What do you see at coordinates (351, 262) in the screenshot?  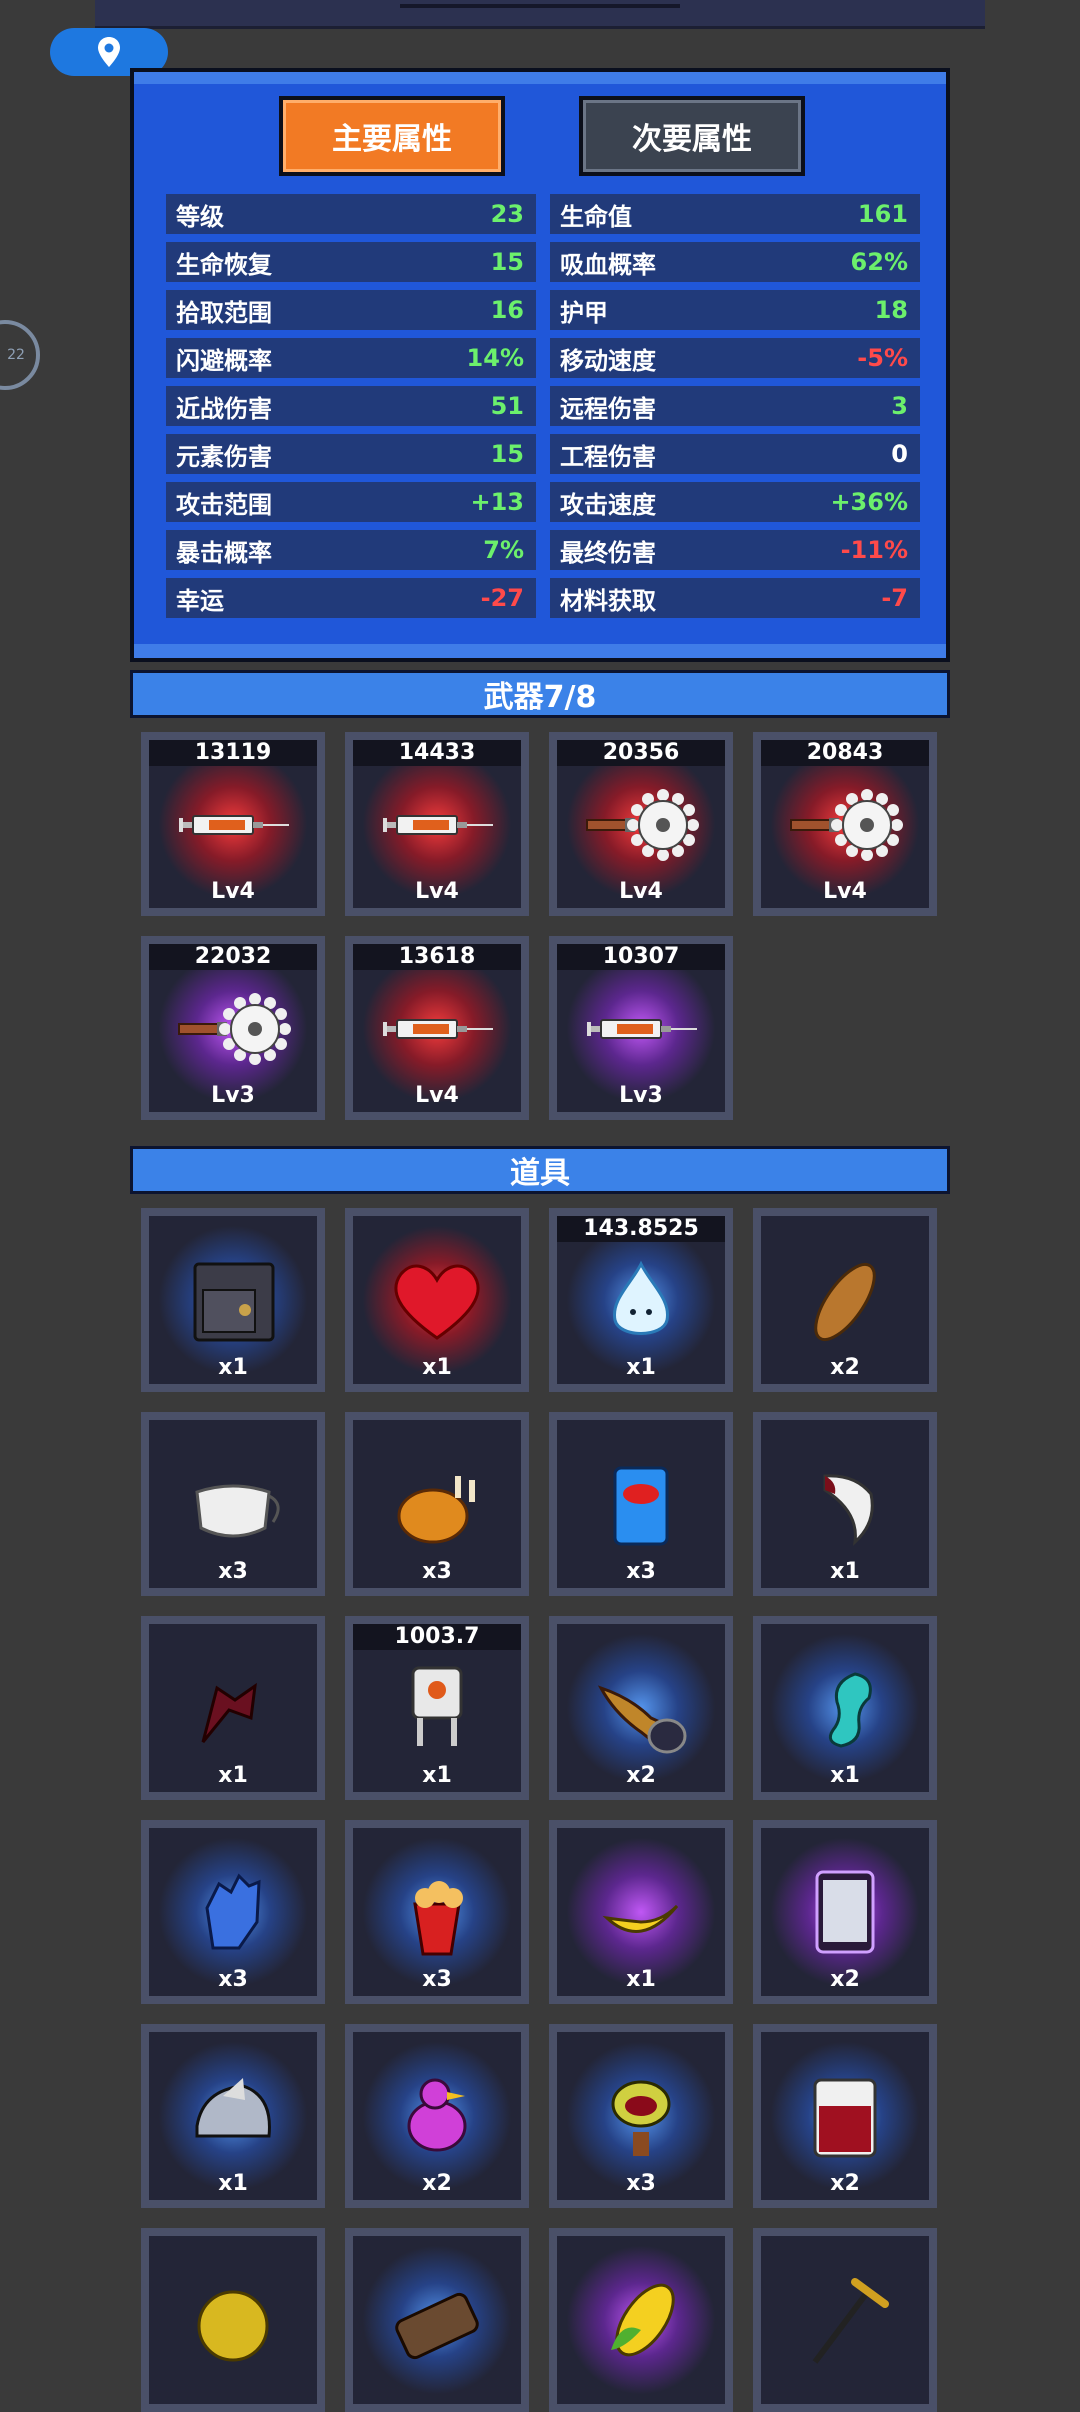 I see `stat-row: 生命恢复 15` at bounding box center [351, 262].